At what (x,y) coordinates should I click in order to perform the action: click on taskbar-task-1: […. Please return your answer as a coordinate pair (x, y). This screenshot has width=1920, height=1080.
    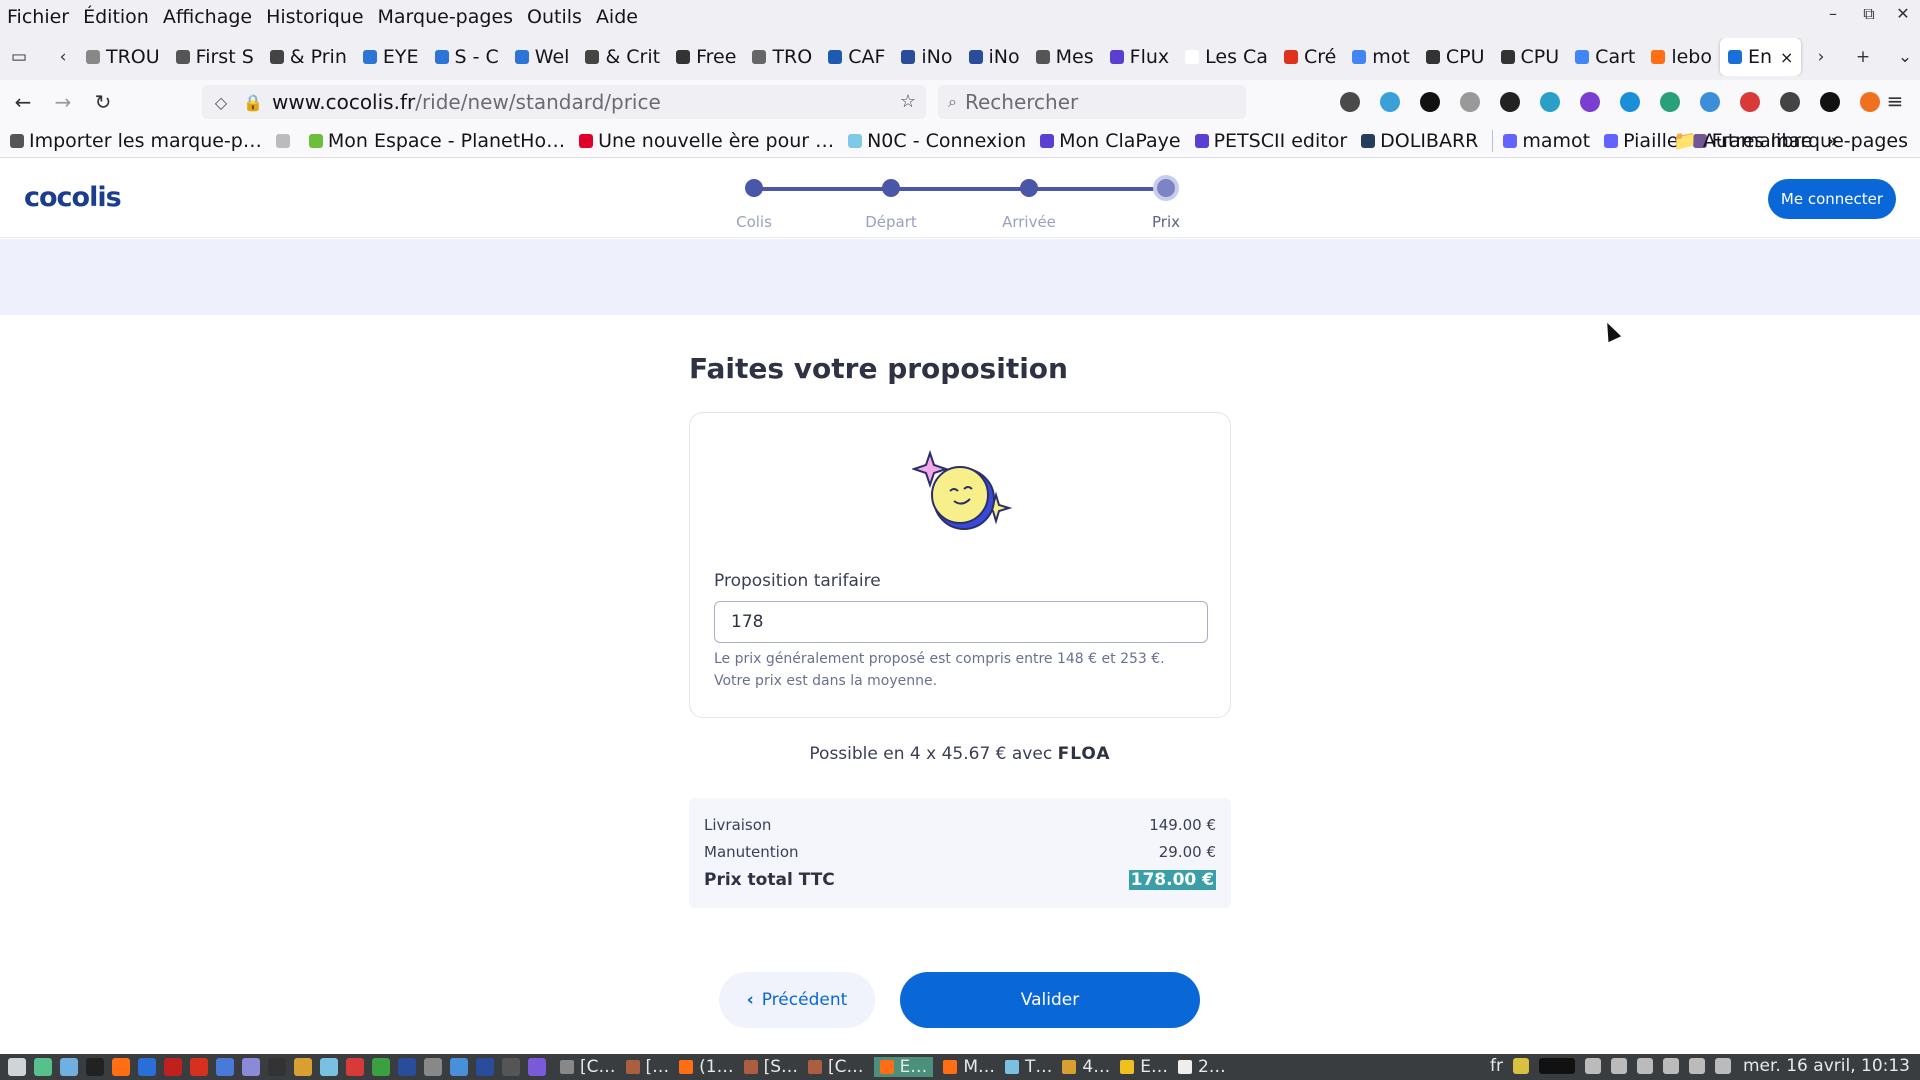
    Looking at the image, I should click on (647, 1067).